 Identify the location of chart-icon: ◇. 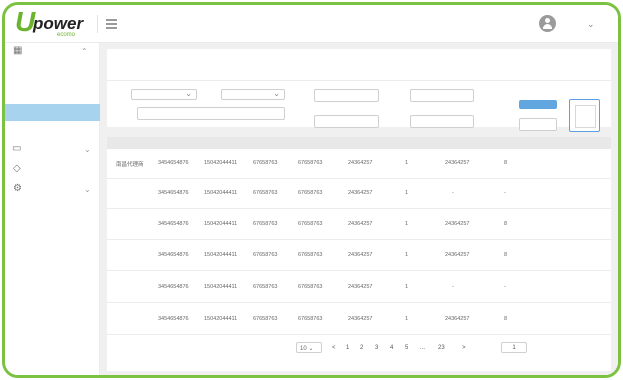
(17, 168).